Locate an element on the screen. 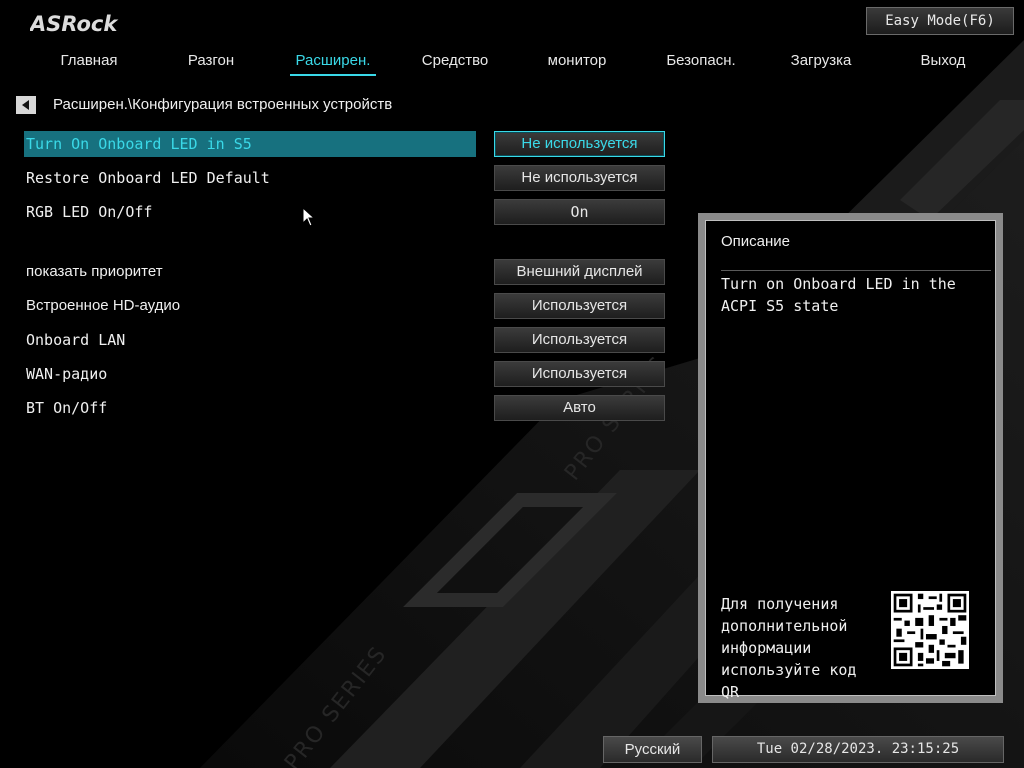  description-text: Turn on Onboard LED in the ACPI S5 state is located at coordinates (838, 295).